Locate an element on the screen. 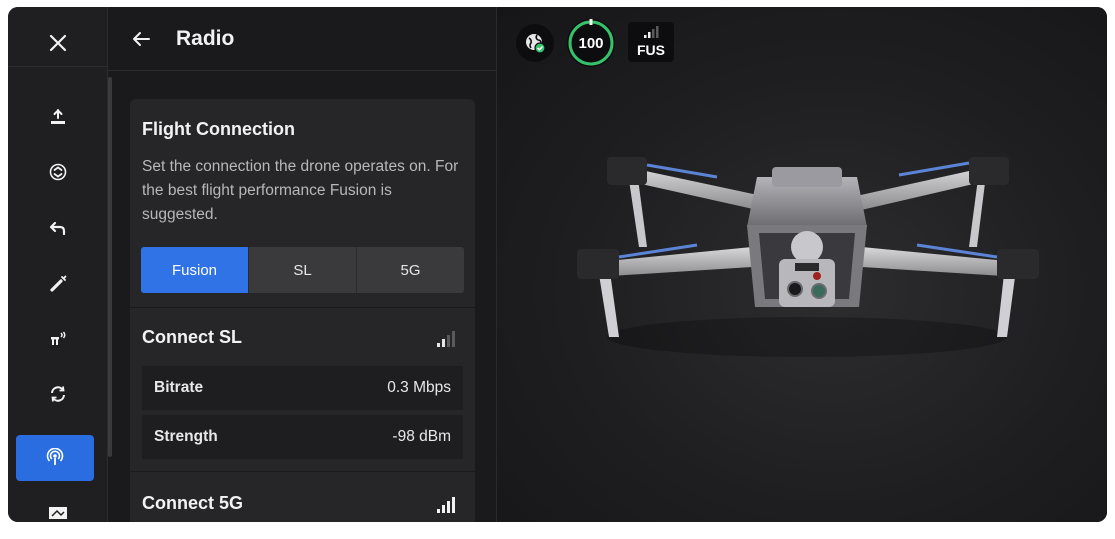 The height and width of the screenshot is (539, 1115). close-icon is located at coordinates (58, 42).